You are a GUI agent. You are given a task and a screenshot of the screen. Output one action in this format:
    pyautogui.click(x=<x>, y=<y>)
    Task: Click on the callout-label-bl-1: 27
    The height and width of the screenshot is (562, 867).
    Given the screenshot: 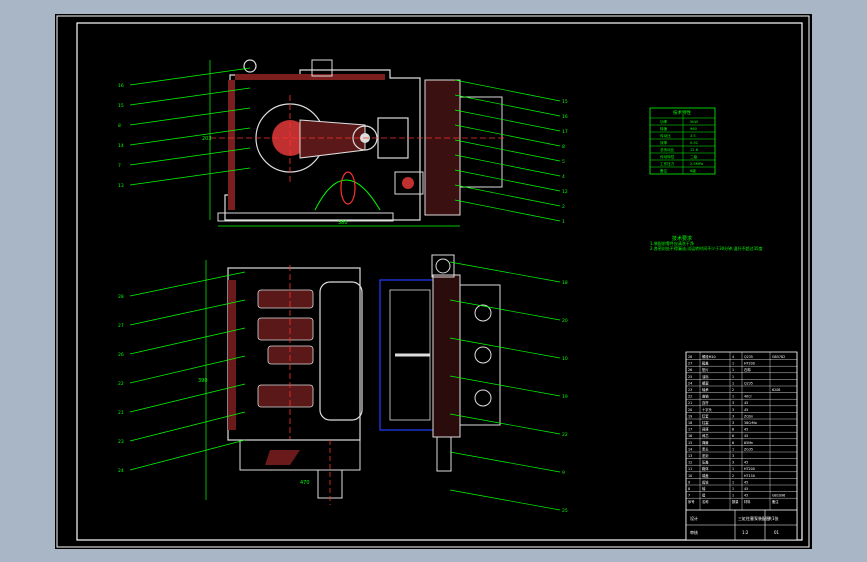 What is the action you would take?
    pyautogui.click(x=121, y=326)
    